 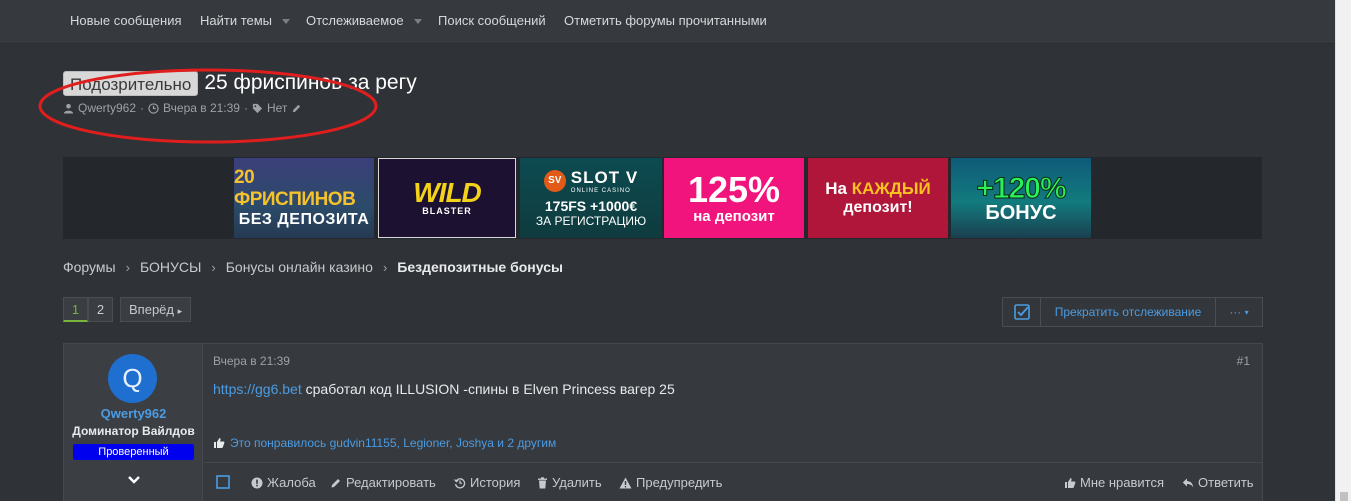 I want to click on banner-text: ONLINE CASINO, so click(x=600, y=191).